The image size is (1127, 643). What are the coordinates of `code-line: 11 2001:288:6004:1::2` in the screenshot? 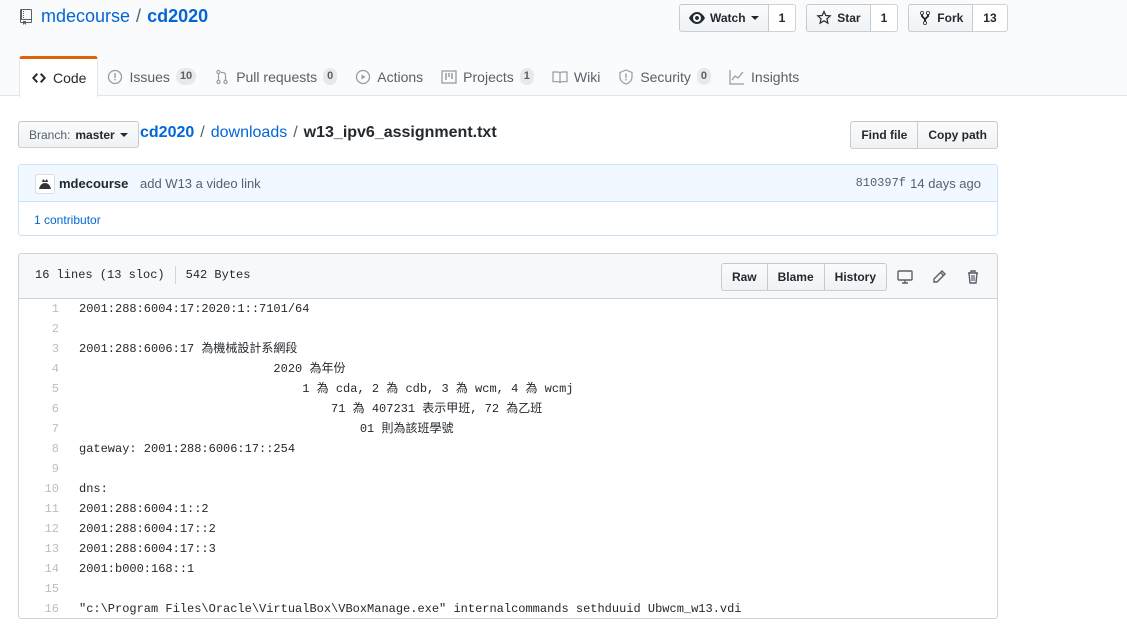 It's located at (508, 509).